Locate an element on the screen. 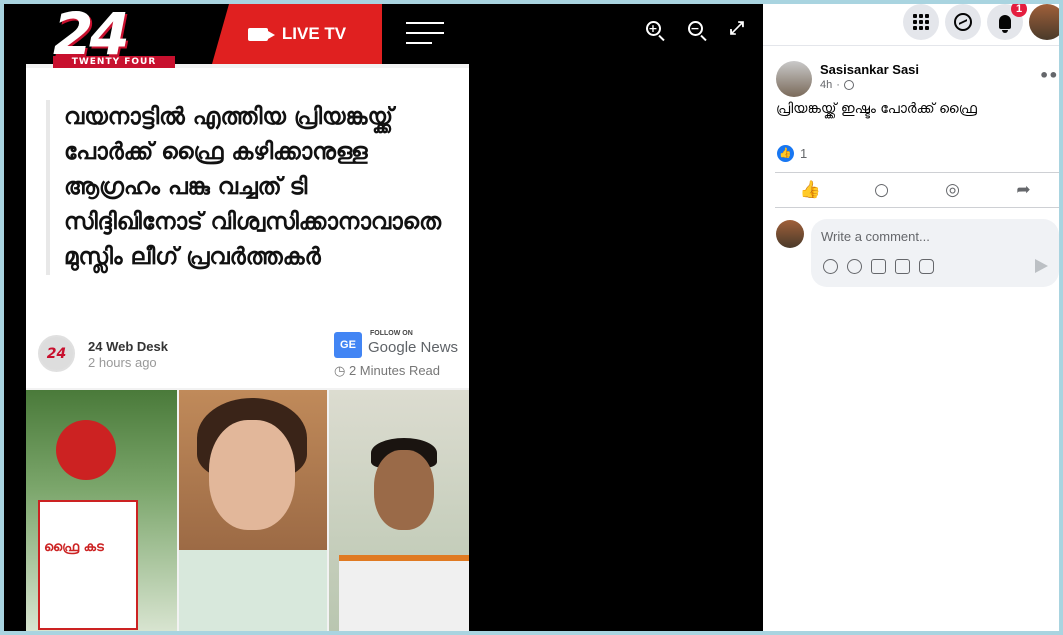 The width and height of the screenshot is (1063, 635). news-site-header: 24 TWENTY FOUR LIVE TV is located at coordinates (247, 36).